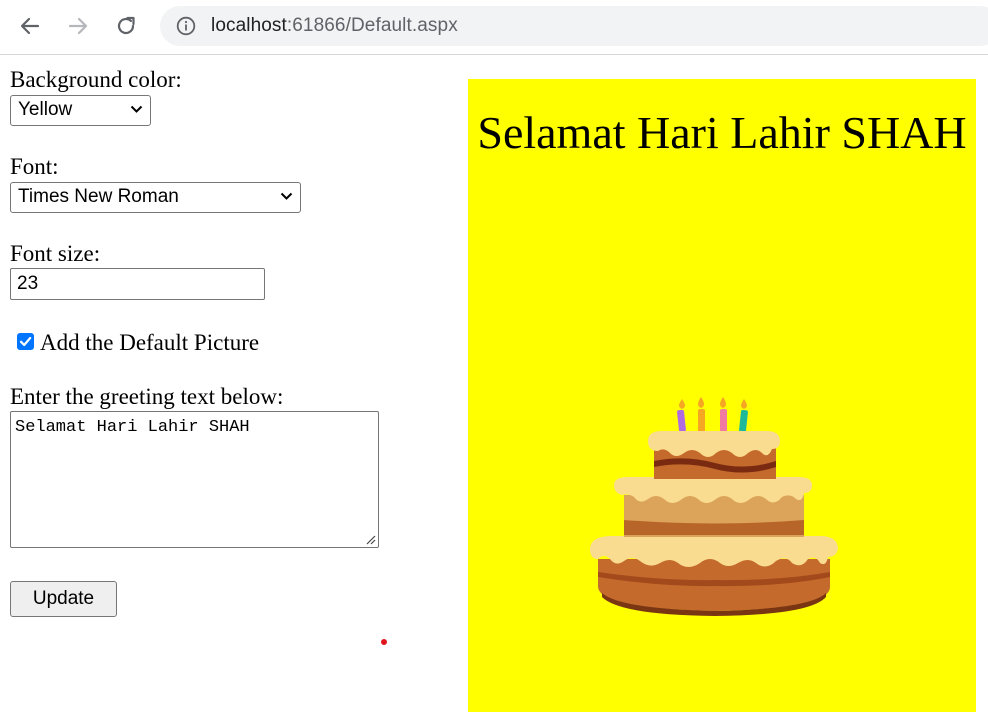 The height and width of the screenshot is (717, 988). I want to click on font-size-label: Font size:, so click(55, 253).